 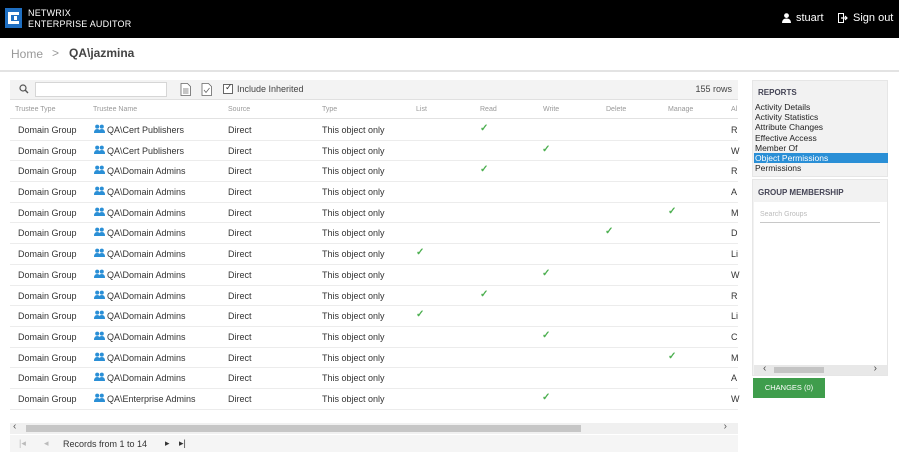 I want to click on report-item: Effective Access, so click(x=821, y=138).